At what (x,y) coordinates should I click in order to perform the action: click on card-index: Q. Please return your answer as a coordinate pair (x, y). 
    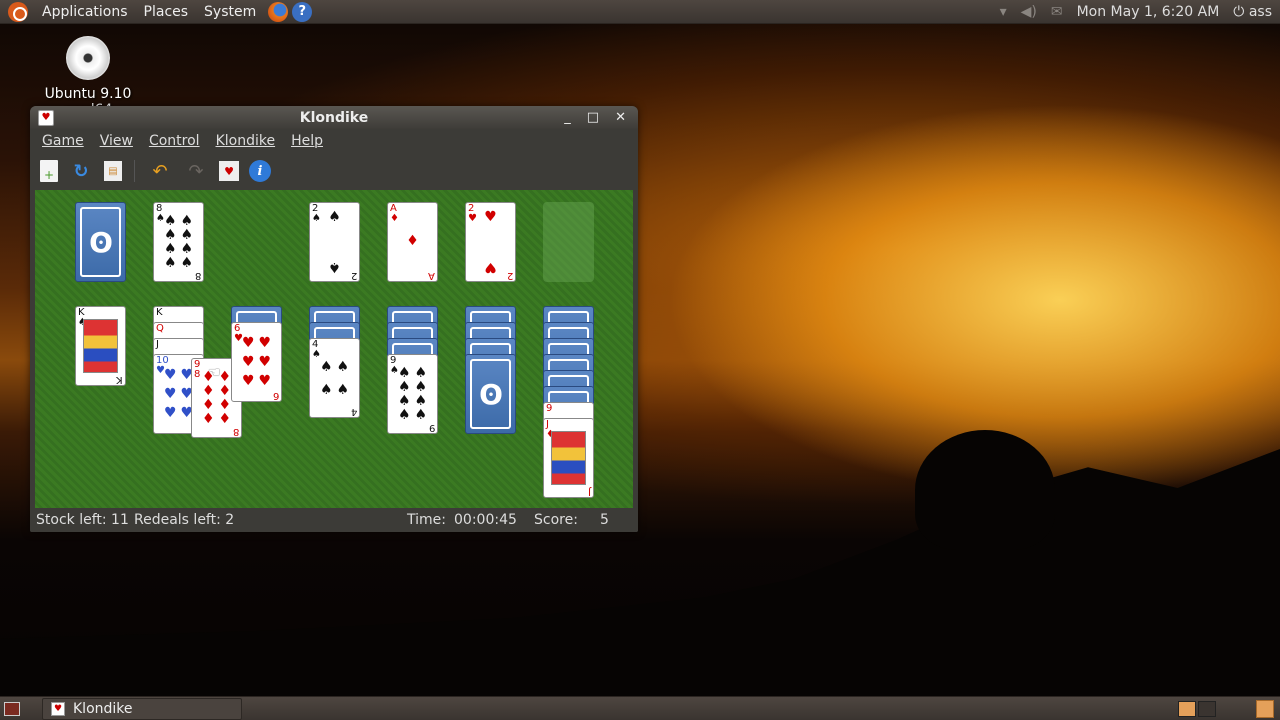
    Looking at the image, I should click on (160, 328).